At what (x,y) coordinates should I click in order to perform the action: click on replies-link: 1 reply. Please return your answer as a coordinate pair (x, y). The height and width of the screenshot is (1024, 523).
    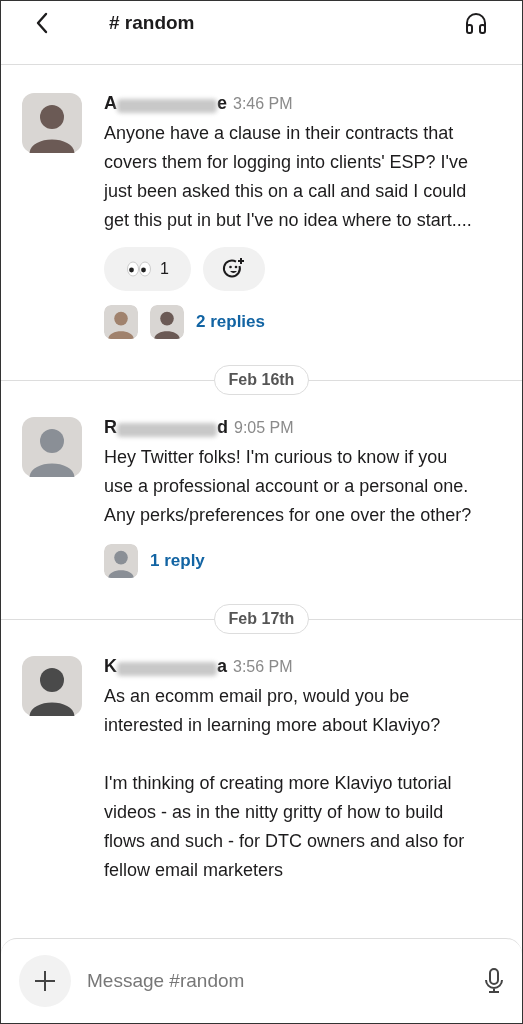
    Looking at the image, I should click on (177, 561).